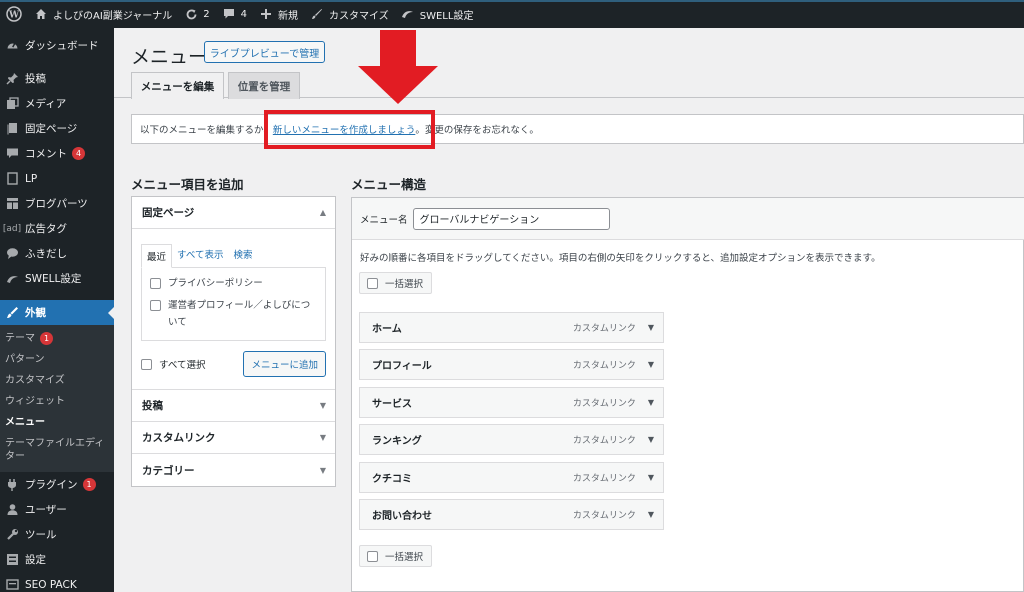 The image size is (1024, 592). Describe the element at coordinates (242, 255) in the screenshot. I see `tab-search: 検索` at that location.